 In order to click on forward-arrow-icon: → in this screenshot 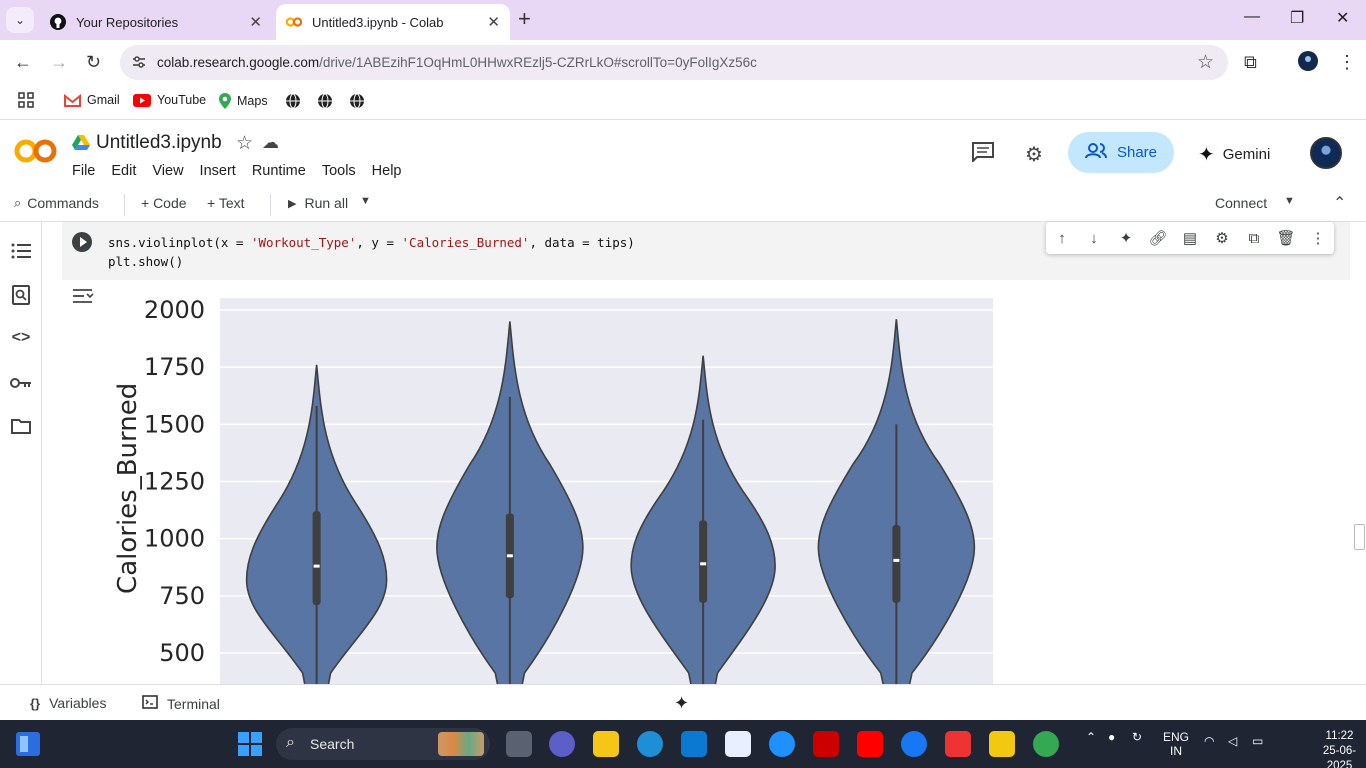, I will do `click(59, 62)`.